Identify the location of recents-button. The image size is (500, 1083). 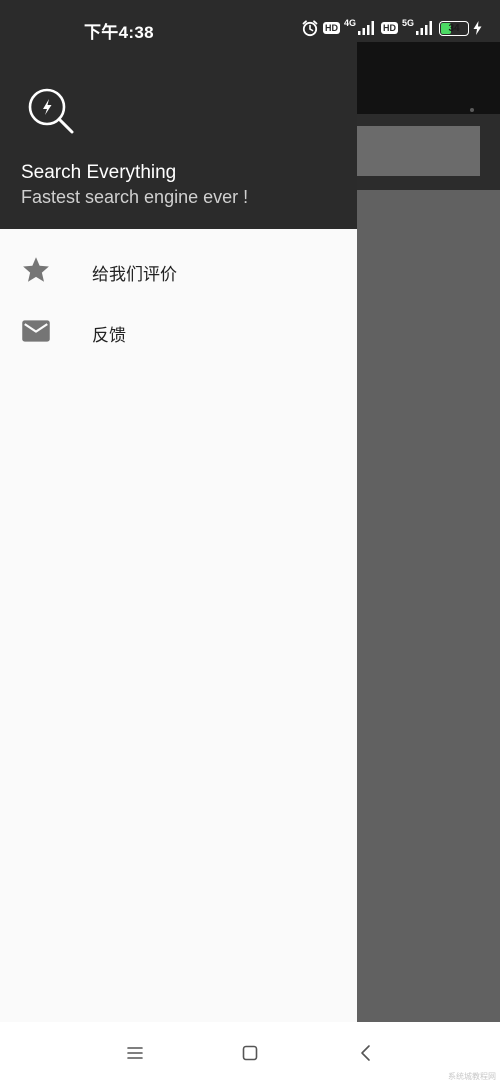
(135, 1053).